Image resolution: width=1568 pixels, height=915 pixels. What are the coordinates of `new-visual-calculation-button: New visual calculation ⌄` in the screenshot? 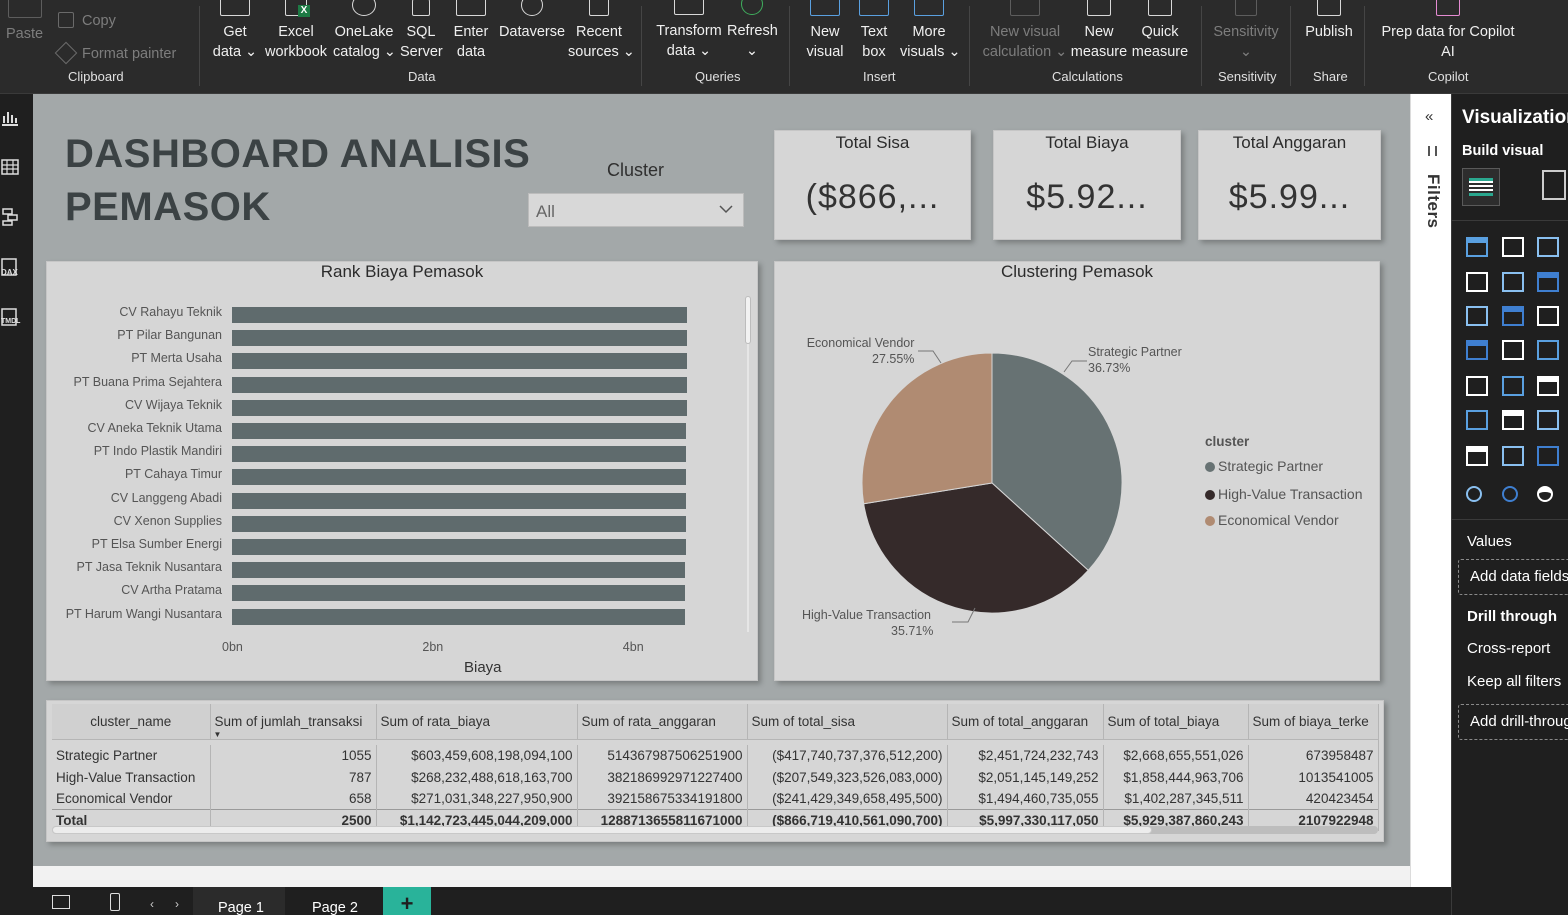 It's located at (1025, 31).